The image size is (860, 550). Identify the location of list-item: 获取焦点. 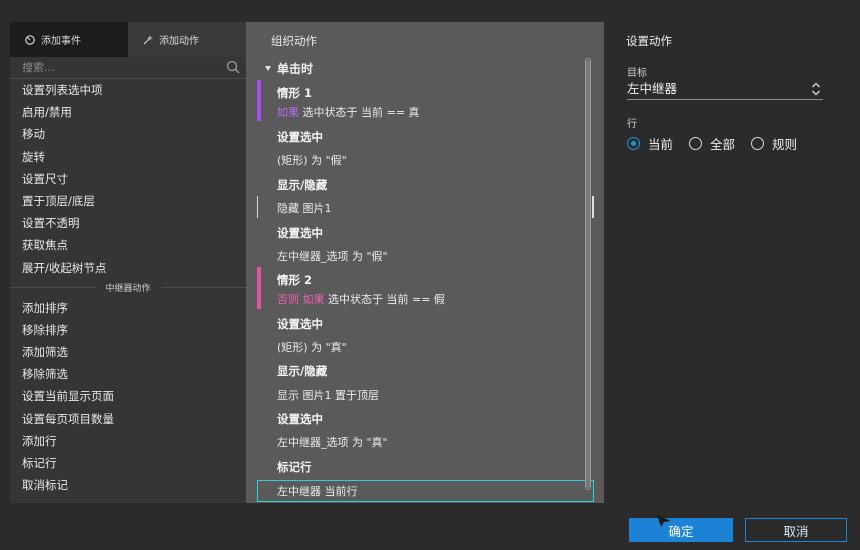
(128, 245).